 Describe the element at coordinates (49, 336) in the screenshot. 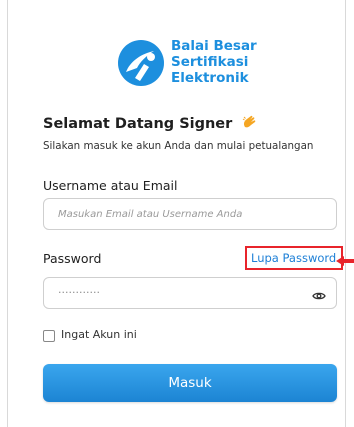

I see `remember-checkbox` at that location.